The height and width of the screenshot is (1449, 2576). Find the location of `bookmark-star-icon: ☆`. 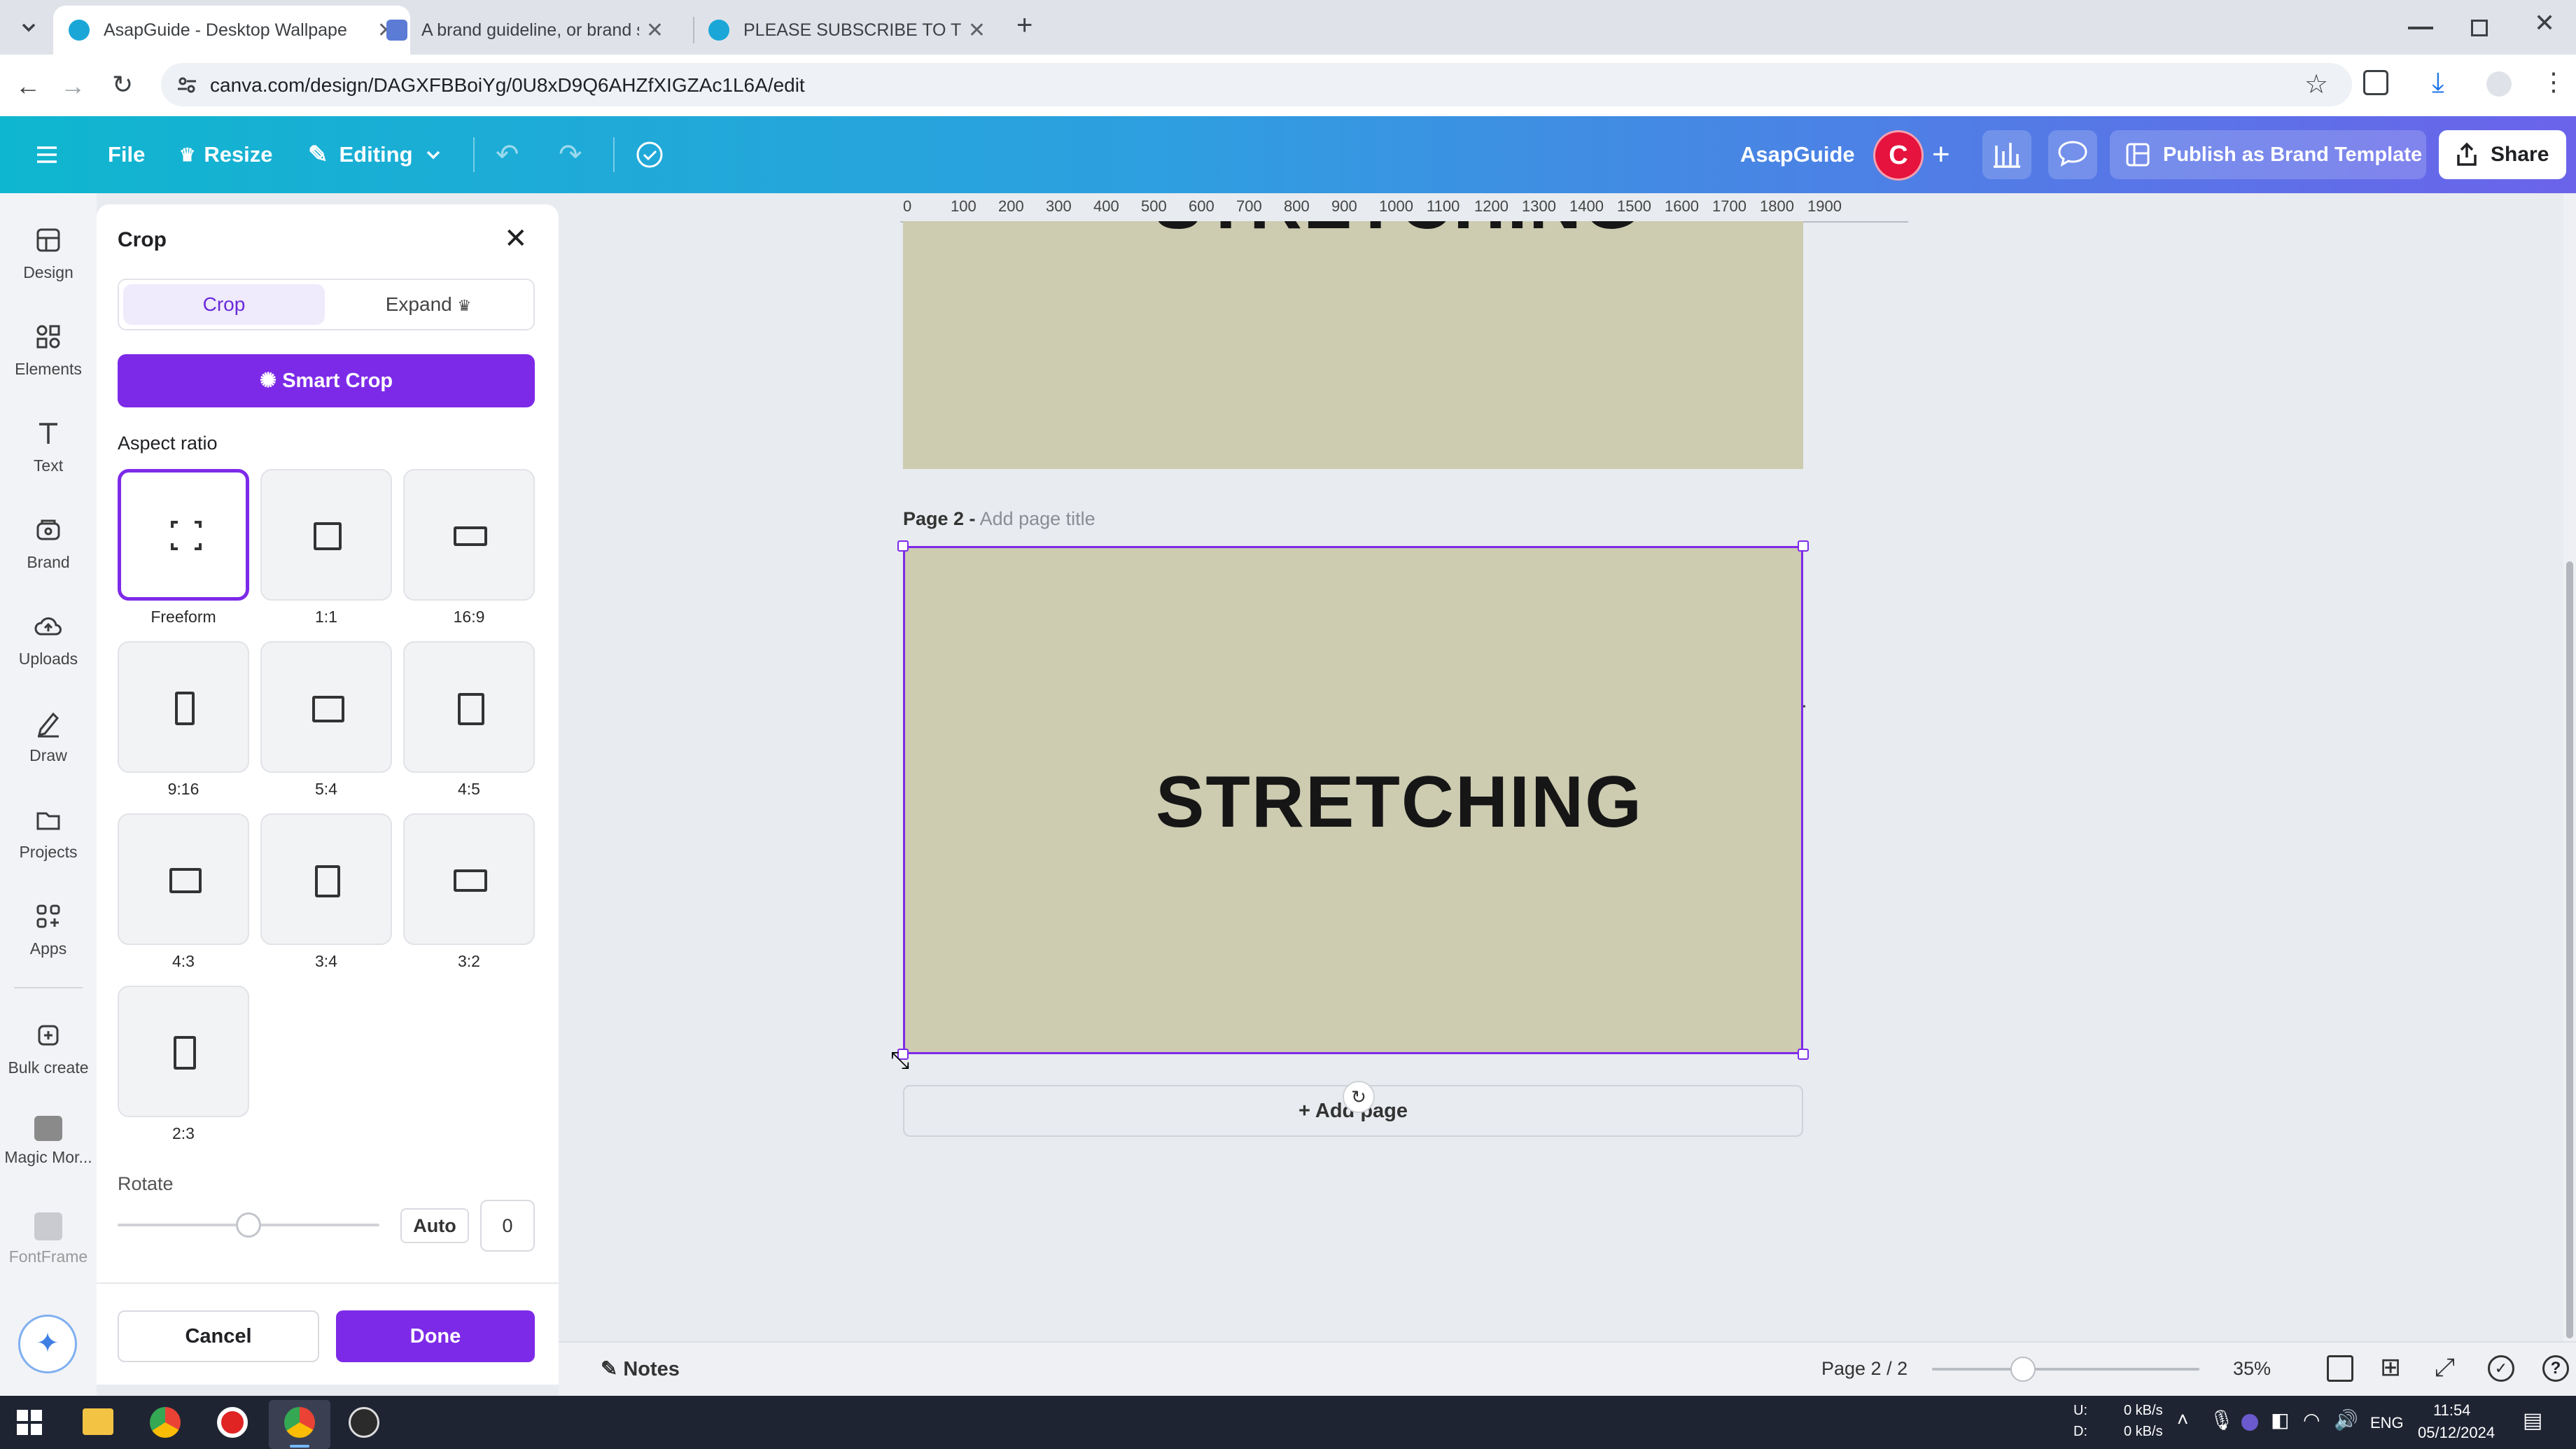

bookmark-star-icon: ☆ is located at coordinates (2316, 84).